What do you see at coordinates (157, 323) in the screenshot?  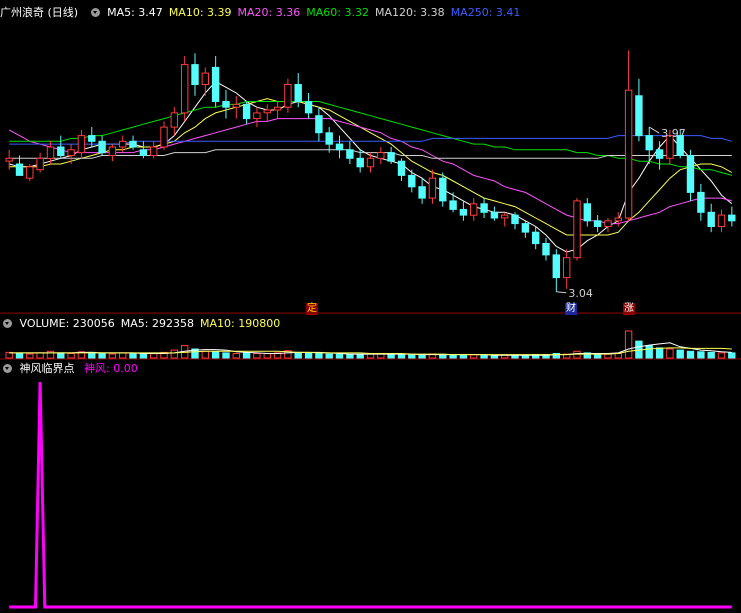 I see `volume-legend-item: MA5: 292358` at bounding box center [157, 323].